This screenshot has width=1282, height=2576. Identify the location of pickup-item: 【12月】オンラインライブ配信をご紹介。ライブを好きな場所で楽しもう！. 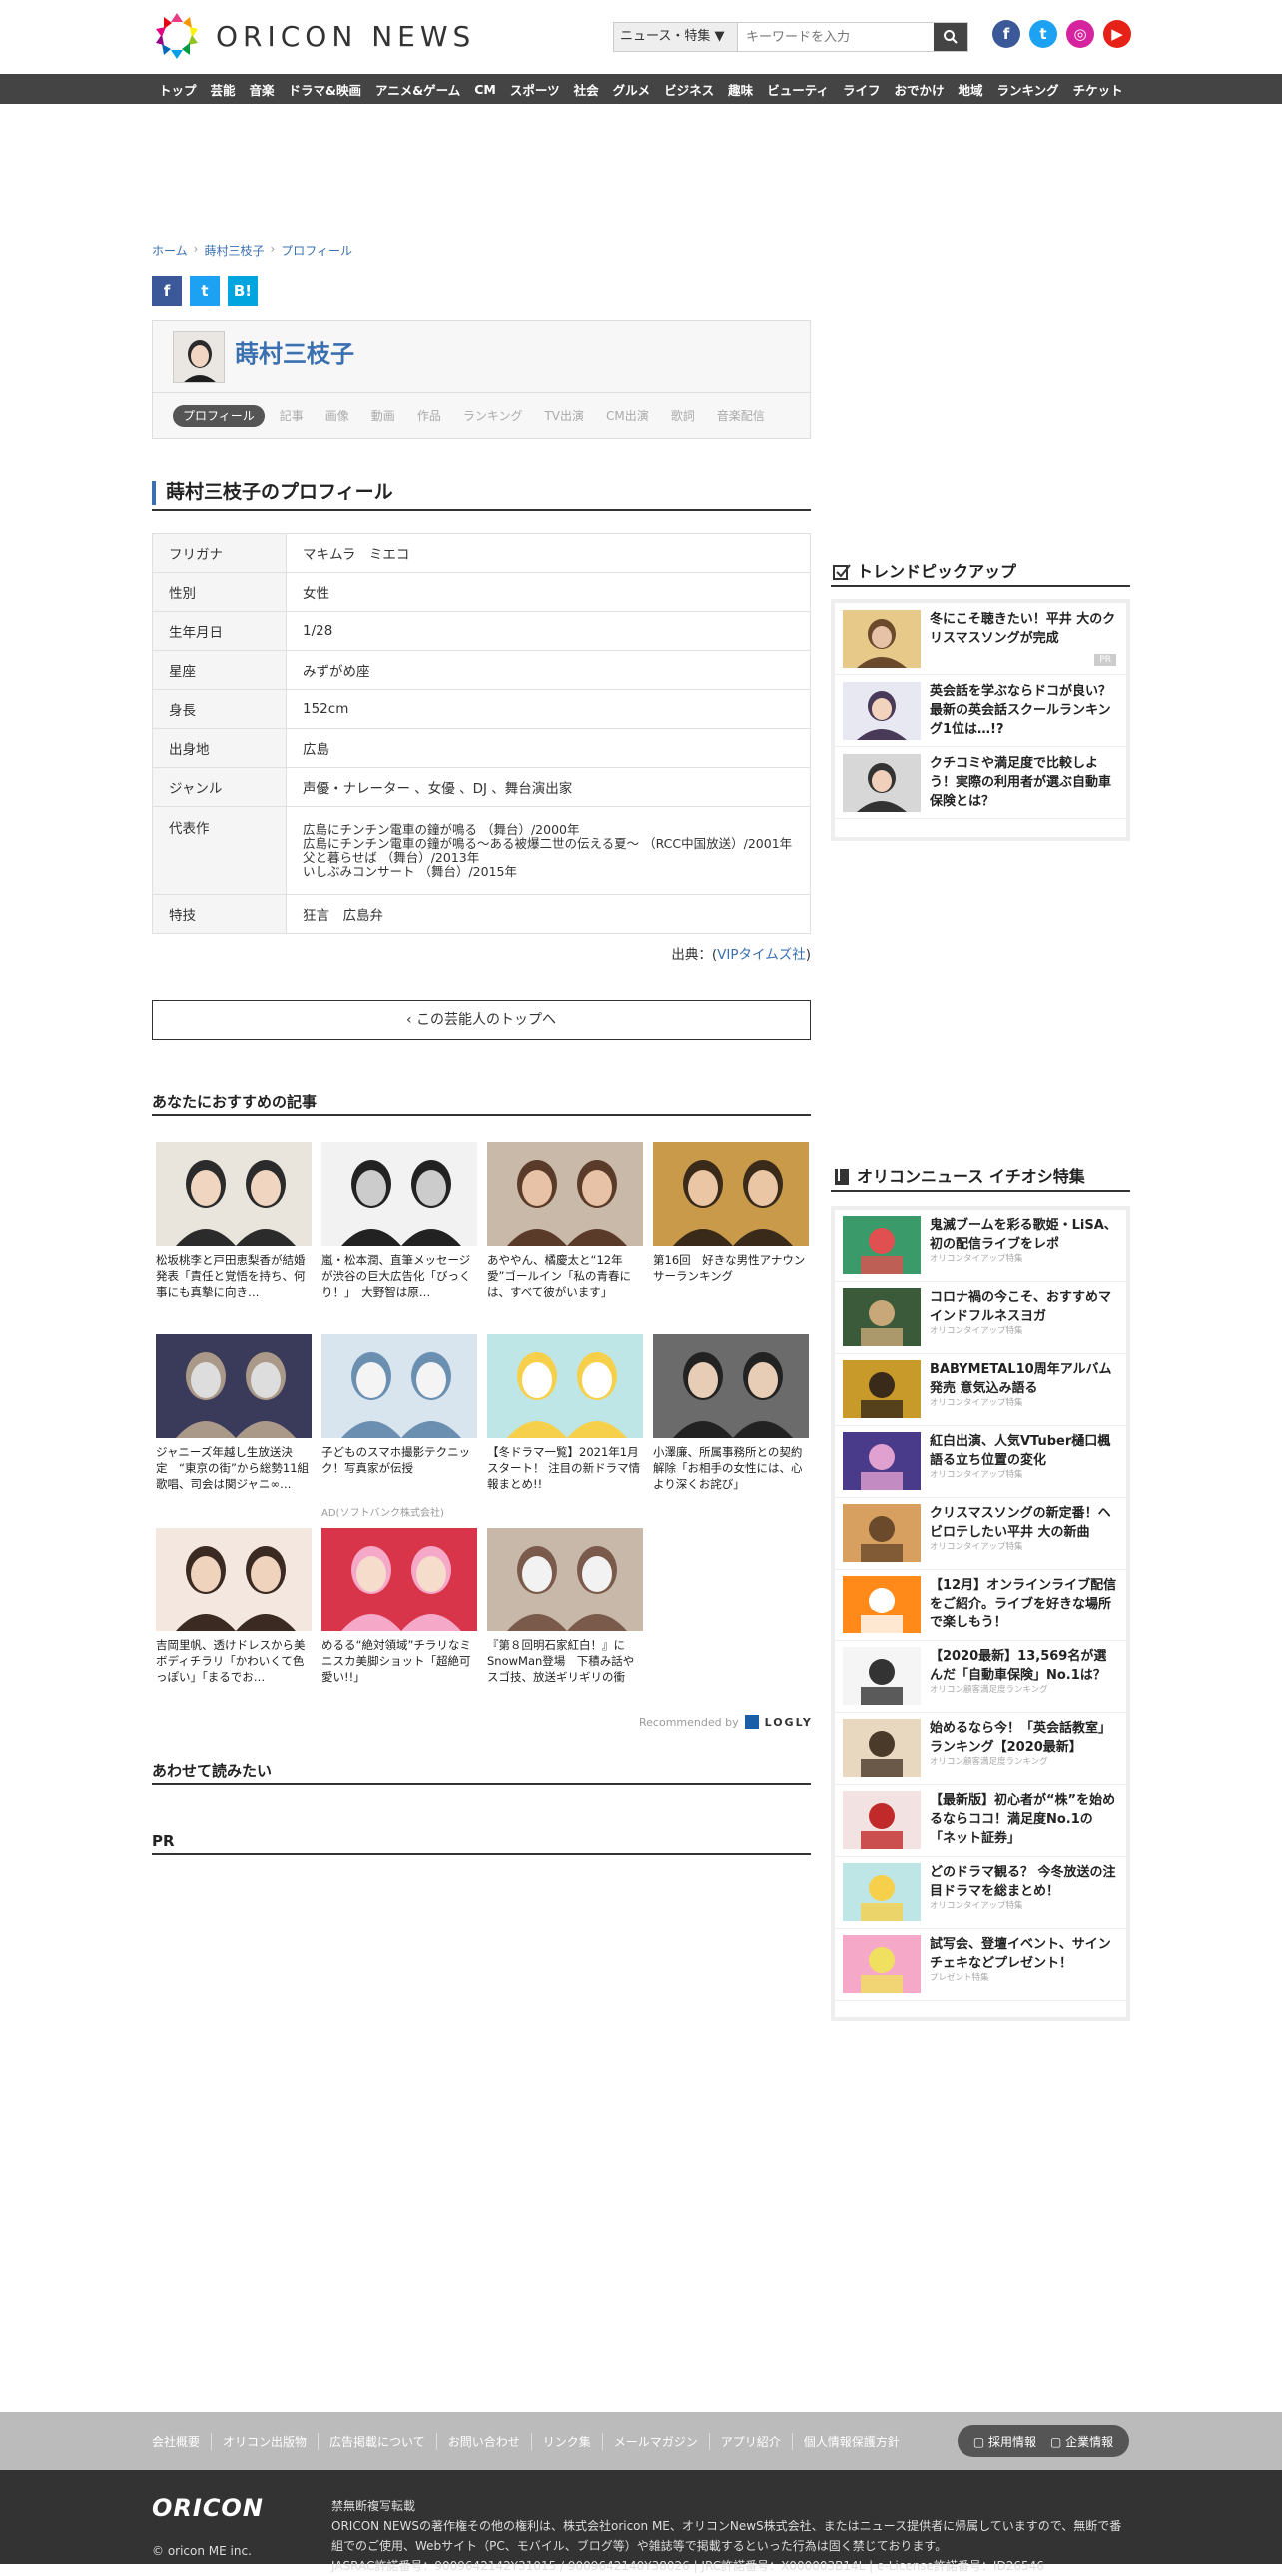
(980, 1605).